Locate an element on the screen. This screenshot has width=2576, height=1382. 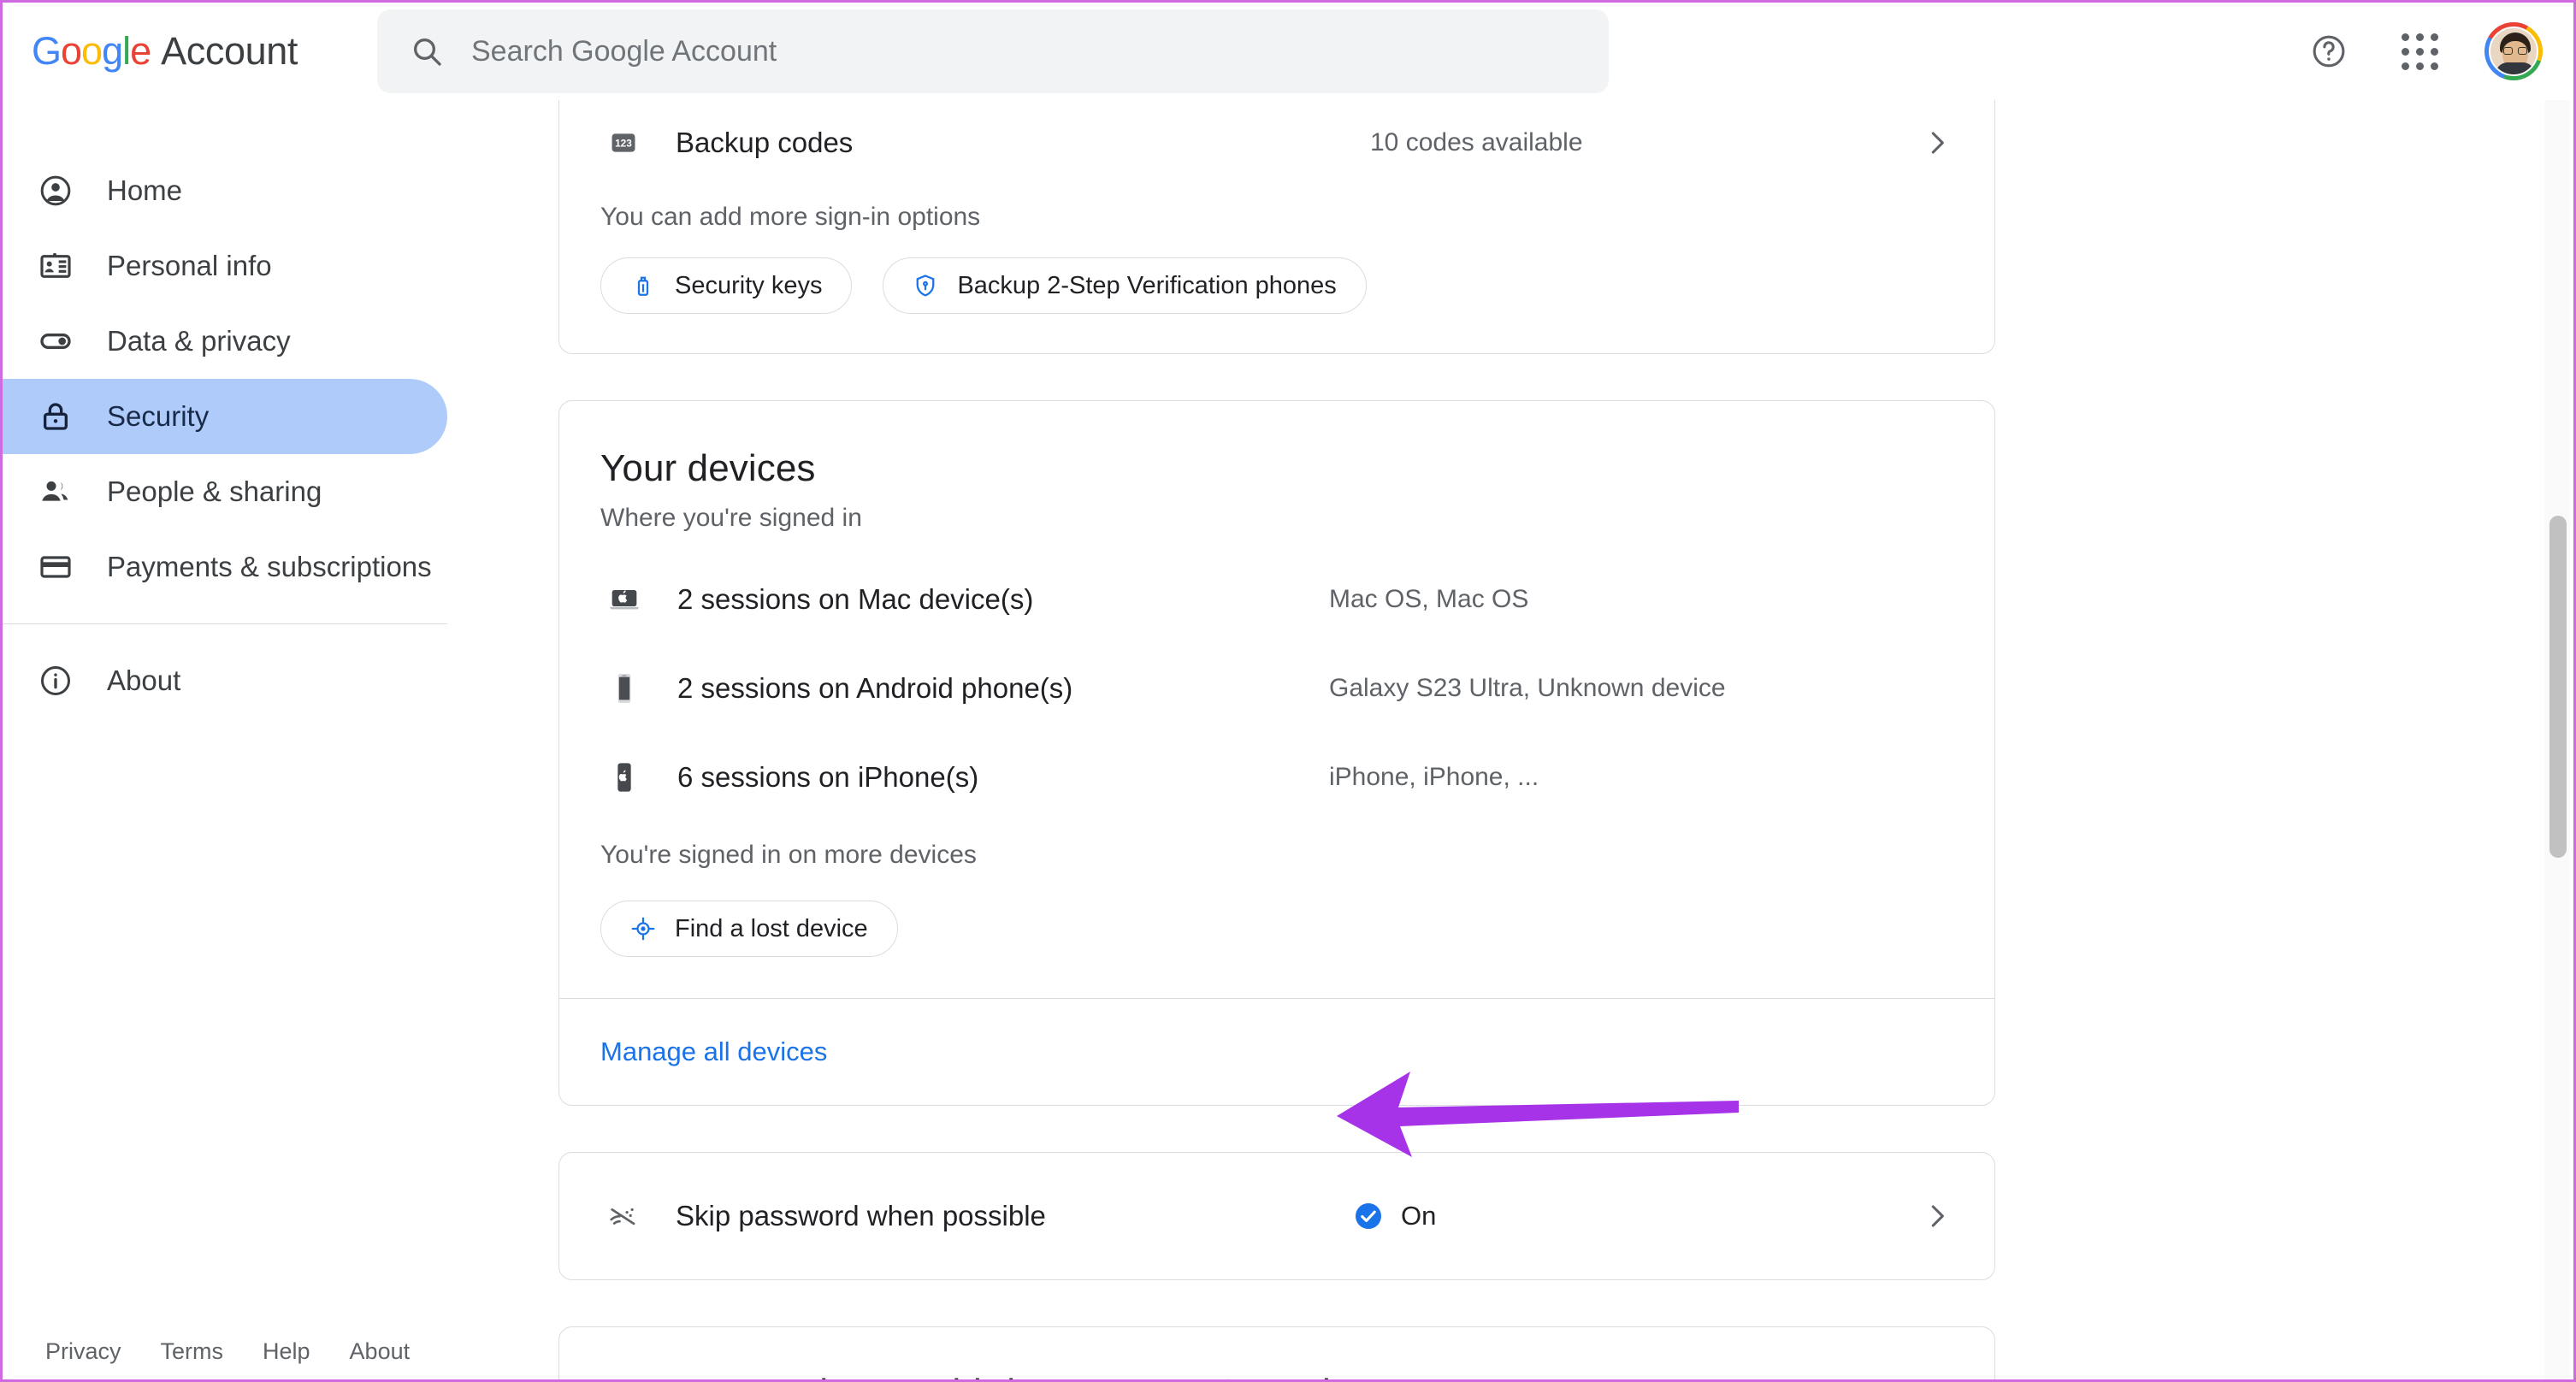
device-detail: Galaxy S23 Ultra, Unknown device is located at coordinates (1527, 688).